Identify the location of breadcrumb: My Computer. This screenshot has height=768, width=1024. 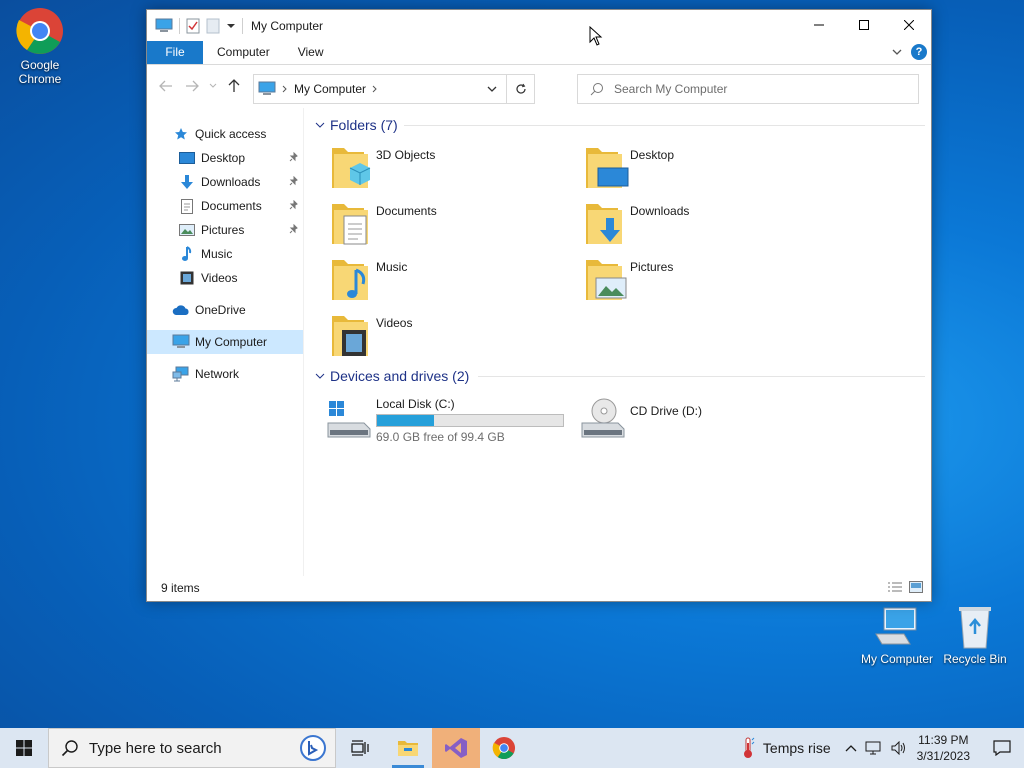
(366, 89).